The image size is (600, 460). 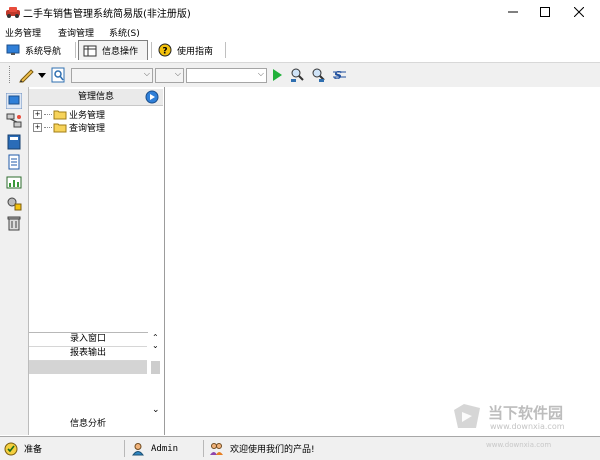 I want to click on svg-text: S, so click(x=338, y=75).